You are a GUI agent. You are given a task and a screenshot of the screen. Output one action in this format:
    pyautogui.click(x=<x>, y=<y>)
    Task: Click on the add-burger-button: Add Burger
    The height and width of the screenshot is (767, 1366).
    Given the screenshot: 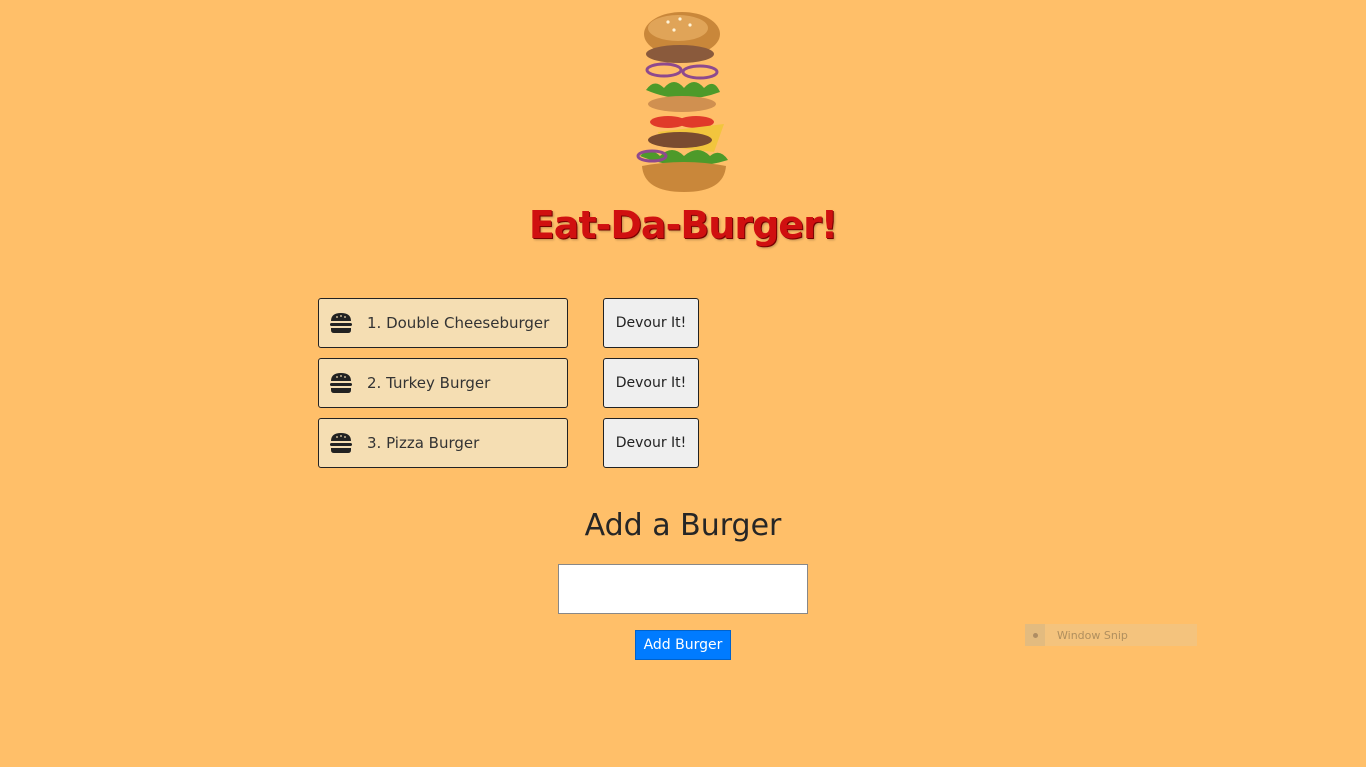 What is the action you would take?
    pyautogui.click(x=683, y=645)
    